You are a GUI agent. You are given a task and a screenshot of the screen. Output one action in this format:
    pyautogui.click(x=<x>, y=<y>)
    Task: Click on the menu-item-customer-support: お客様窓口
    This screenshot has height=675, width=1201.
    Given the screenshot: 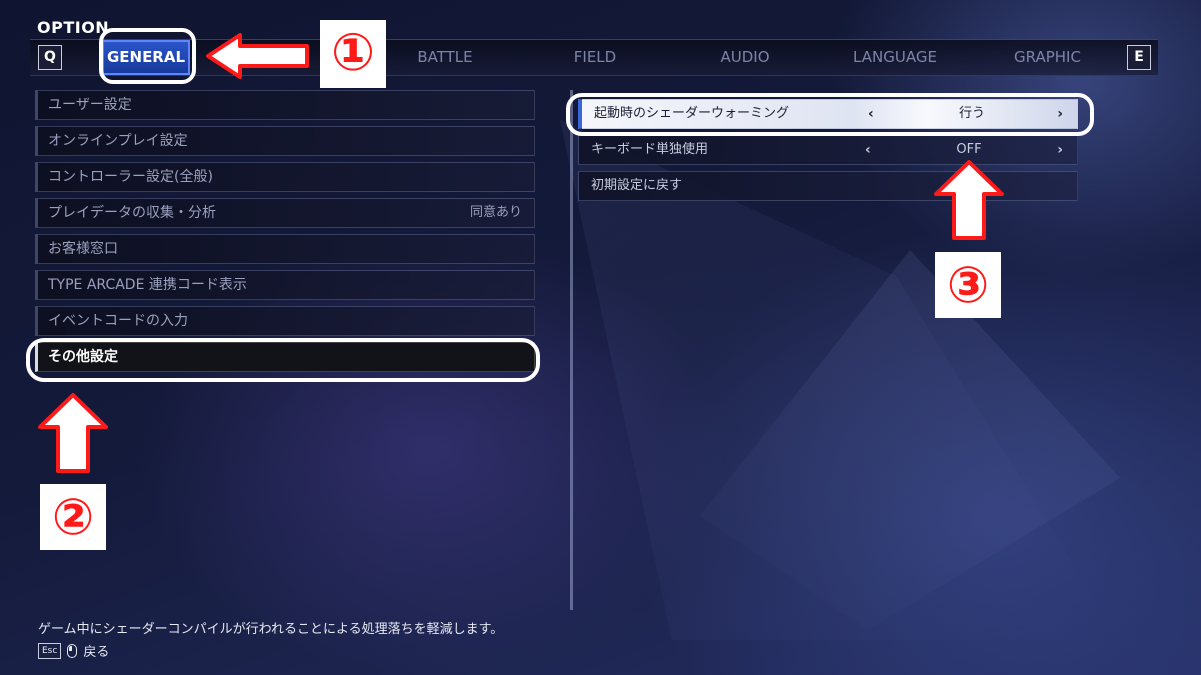 What is the action you would take?
    pyautogui.click(x=285, y=249)
    